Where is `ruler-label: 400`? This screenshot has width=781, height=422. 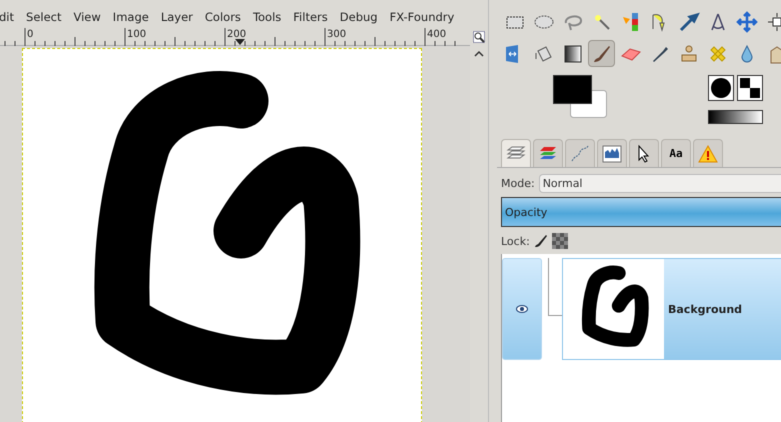 ruler-label: 400 is located at coordinates (436, 34).